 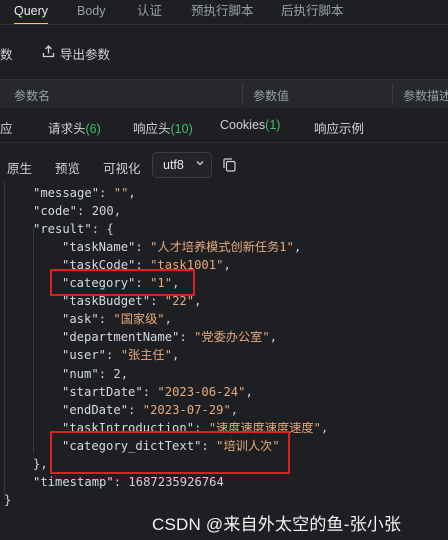 I want to click on divider, so click(x=224, y=24).